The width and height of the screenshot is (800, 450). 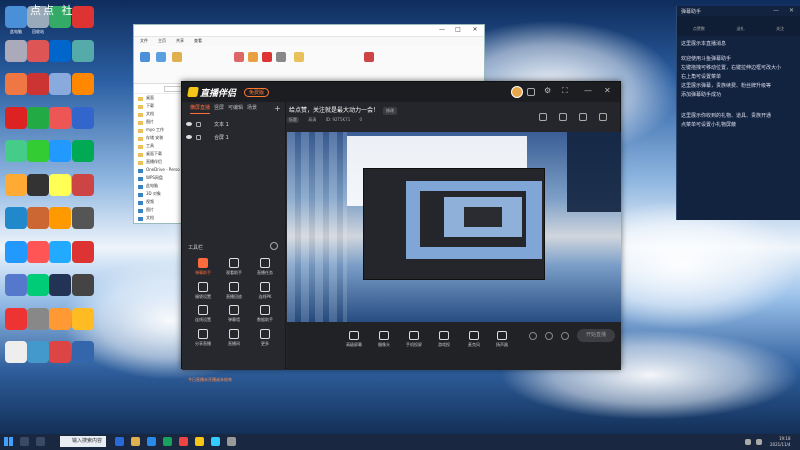 What do you see at coordinates (234, 339) in the screenshot?
I see `tool-button: 直播间` at bounding box center [234, 339].